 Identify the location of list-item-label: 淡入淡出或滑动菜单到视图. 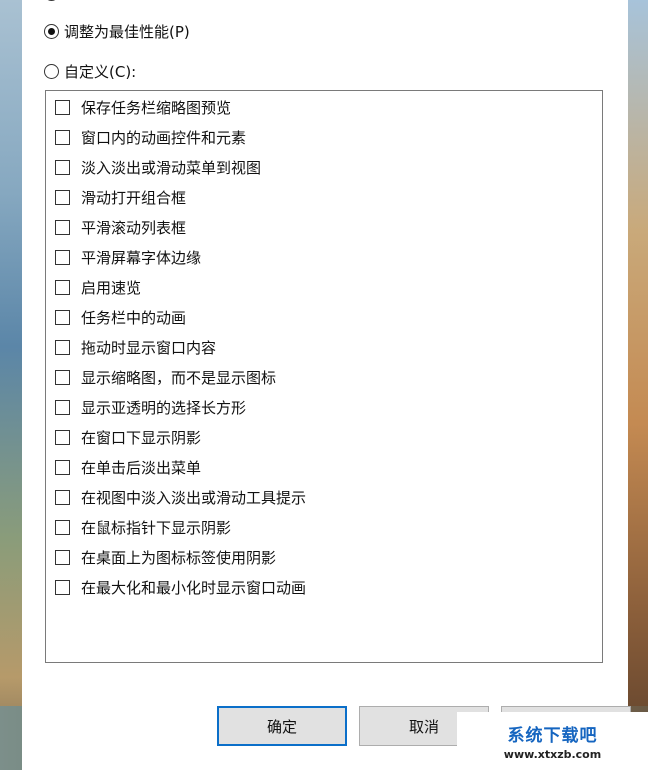
(171, 167).